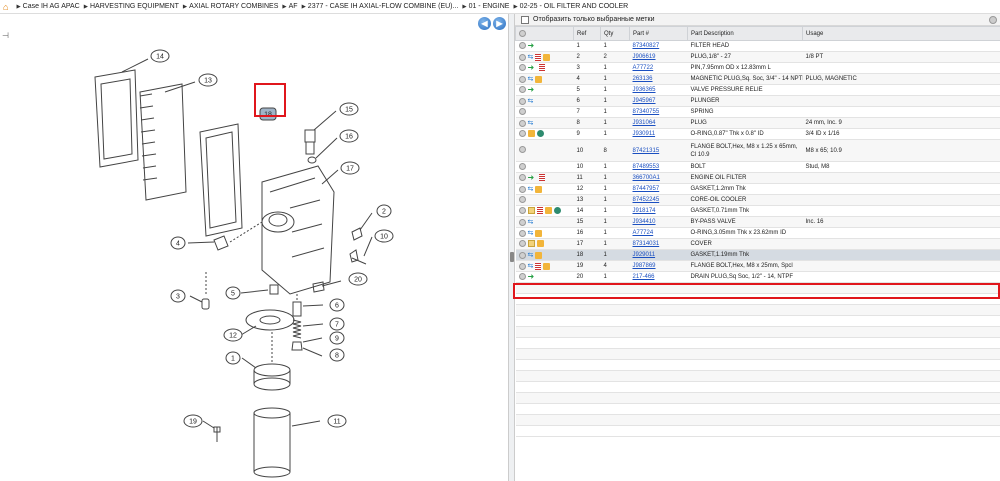 This screenshot has width=1000, height=481. Describe the element at coordinates (757, 46) in the screenshot. I see `table-row: ➜ 1 1 87340827 FILTER HEAD` at that location.